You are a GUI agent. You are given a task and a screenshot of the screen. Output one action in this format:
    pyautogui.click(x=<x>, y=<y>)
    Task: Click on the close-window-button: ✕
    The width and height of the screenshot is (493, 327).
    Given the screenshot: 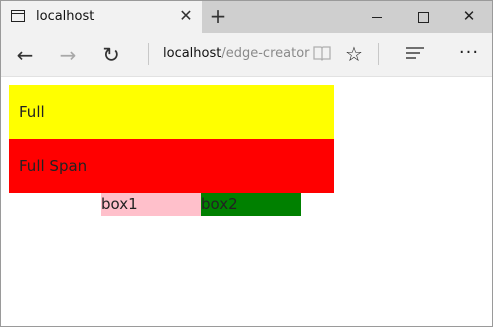 What is the action you would take?
    pyautogui.click(x=469, y=17)
    